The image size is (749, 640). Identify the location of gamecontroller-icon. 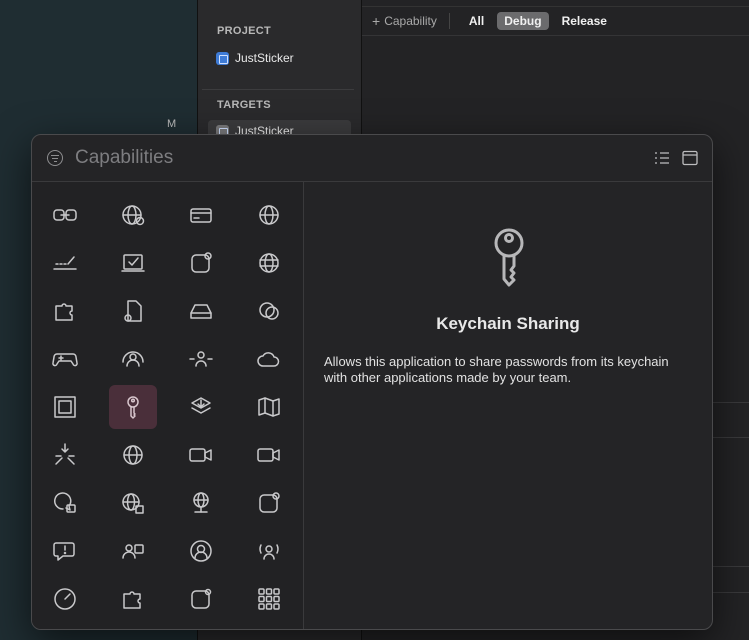
(65, 360).